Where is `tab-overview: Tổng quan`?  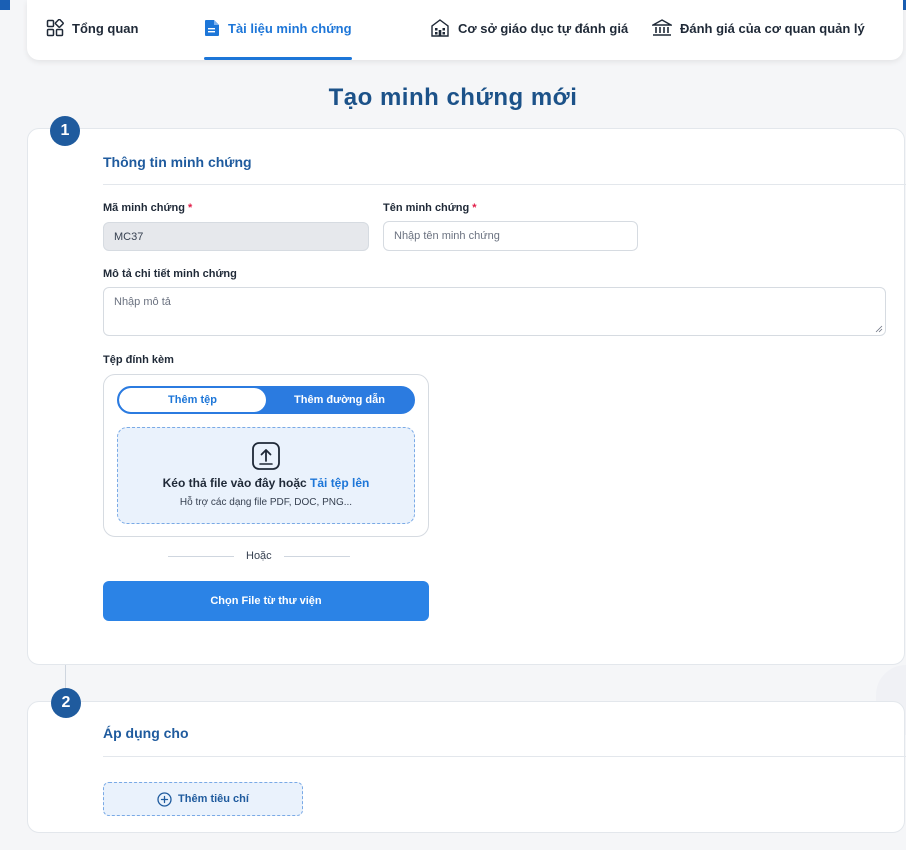 tab-overview: Tổng quan is located at coordinates (92, 30).